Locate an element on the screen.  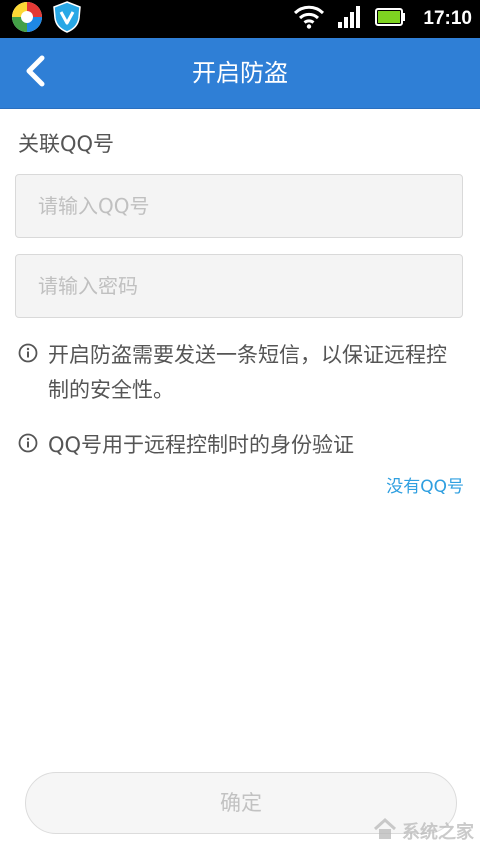
wifi-icon is located at coordinates (309, 19).